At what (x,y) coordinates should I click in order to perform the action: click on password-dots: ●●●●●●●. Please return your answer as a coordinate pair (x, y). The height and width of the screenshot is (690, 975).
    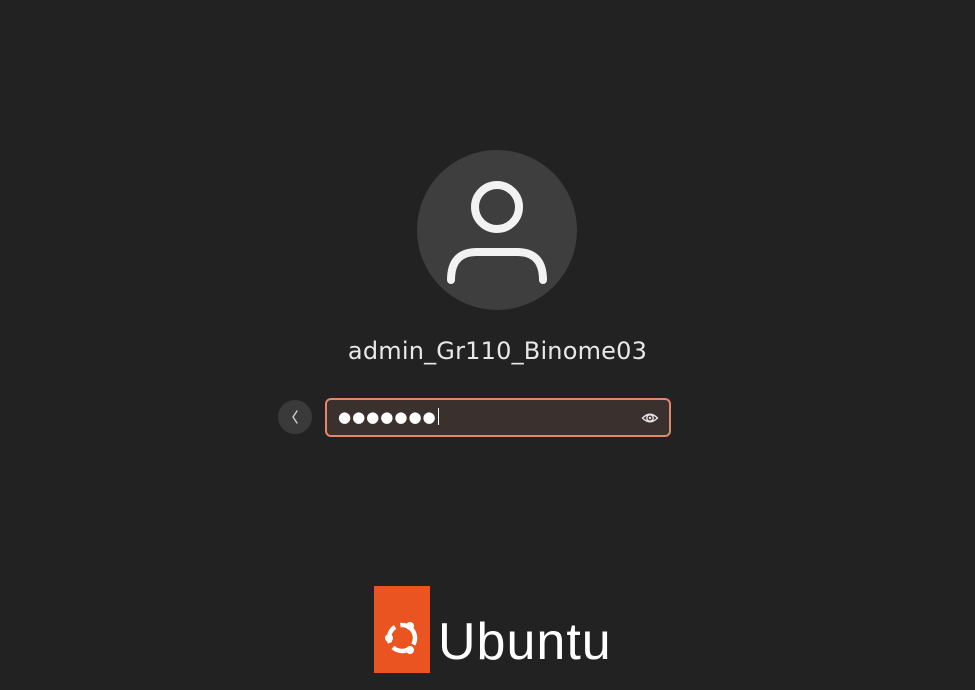
    Looking at the image, I should click on (387, 417).